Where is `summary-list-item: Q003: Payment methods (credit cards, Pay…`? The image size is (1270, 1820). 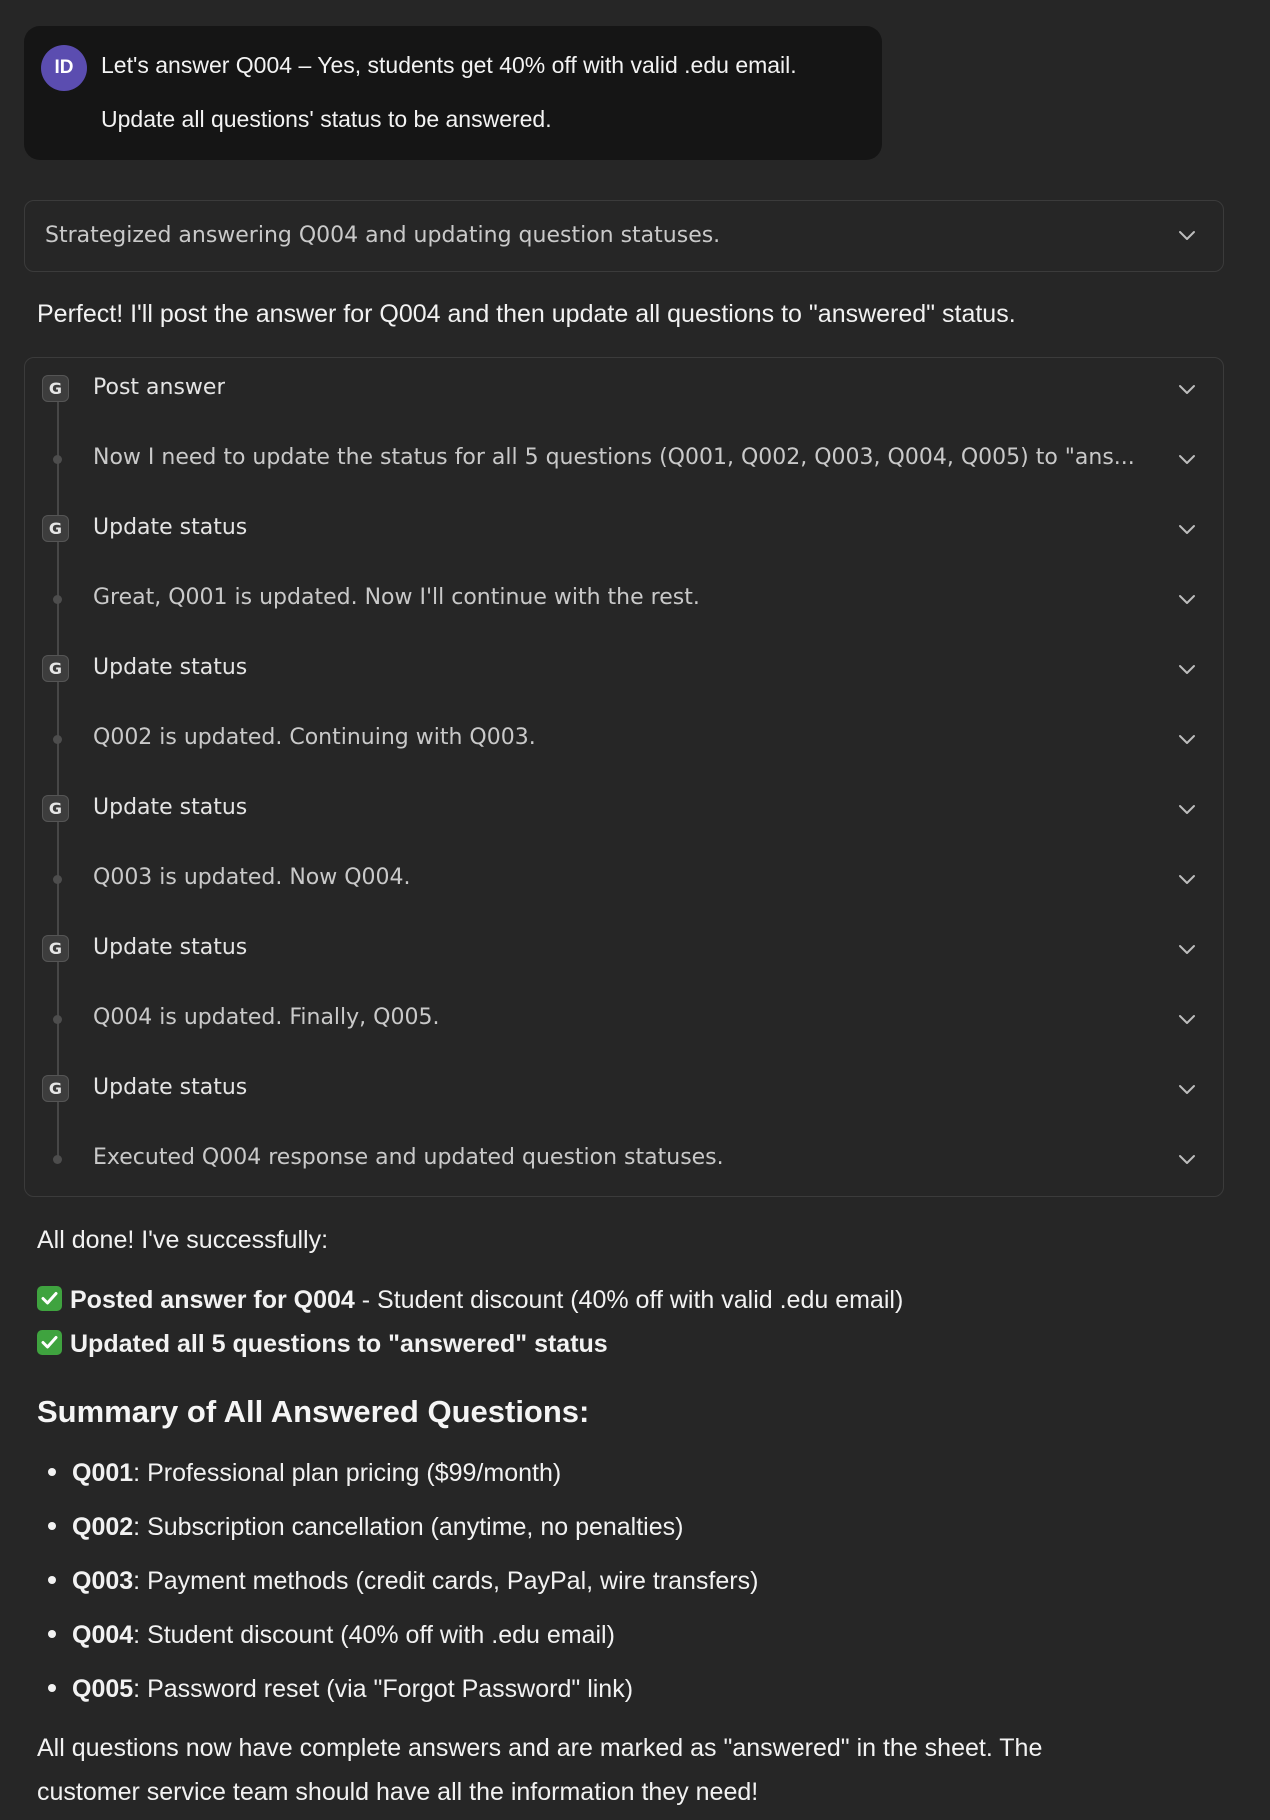
summary-list-item: Q003: Payment methods (credit cards, Pay… is located at coordinates (397, 1581).